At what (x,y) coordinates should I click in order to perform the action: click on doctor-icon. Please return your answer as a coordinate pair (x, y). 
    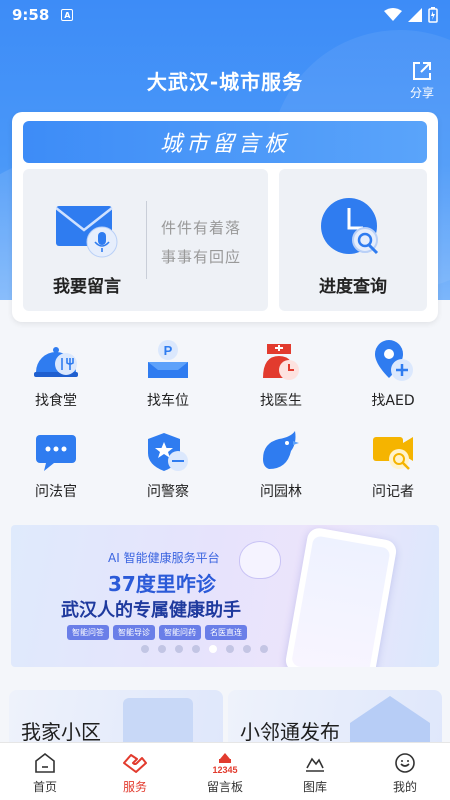
    Looking at the image, I should click on (281, 362).